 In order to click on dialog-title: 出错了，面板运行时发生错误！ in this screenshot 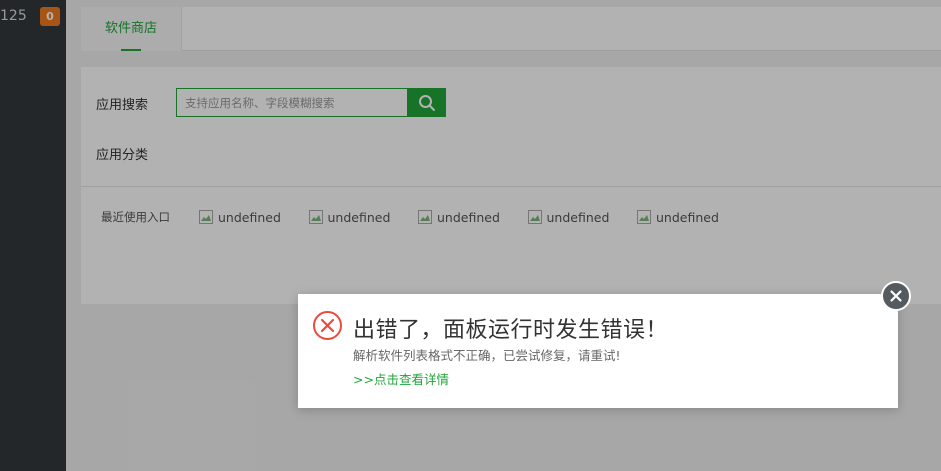, I will do `click(511, 330)`.